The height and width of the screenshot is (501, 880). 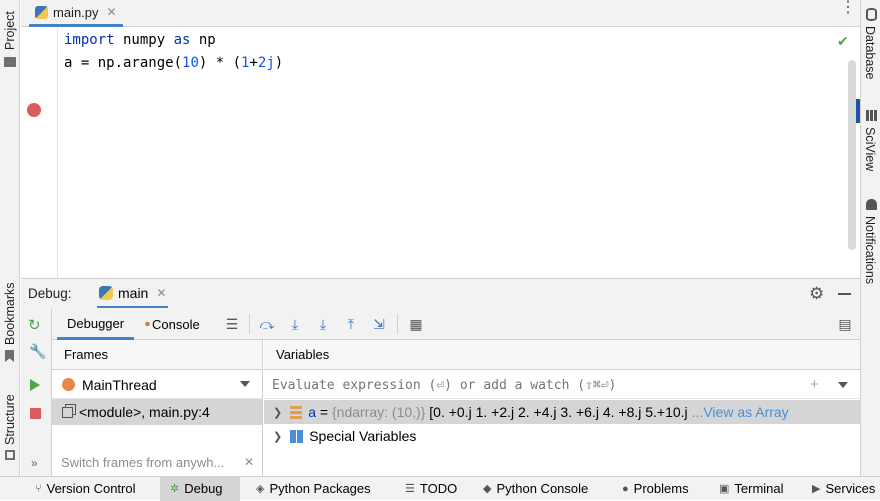 What do you see at coordinates (759, 488) in the screenshot?
I see `terminal-label: Terminal` at bounding box center [759, 488].